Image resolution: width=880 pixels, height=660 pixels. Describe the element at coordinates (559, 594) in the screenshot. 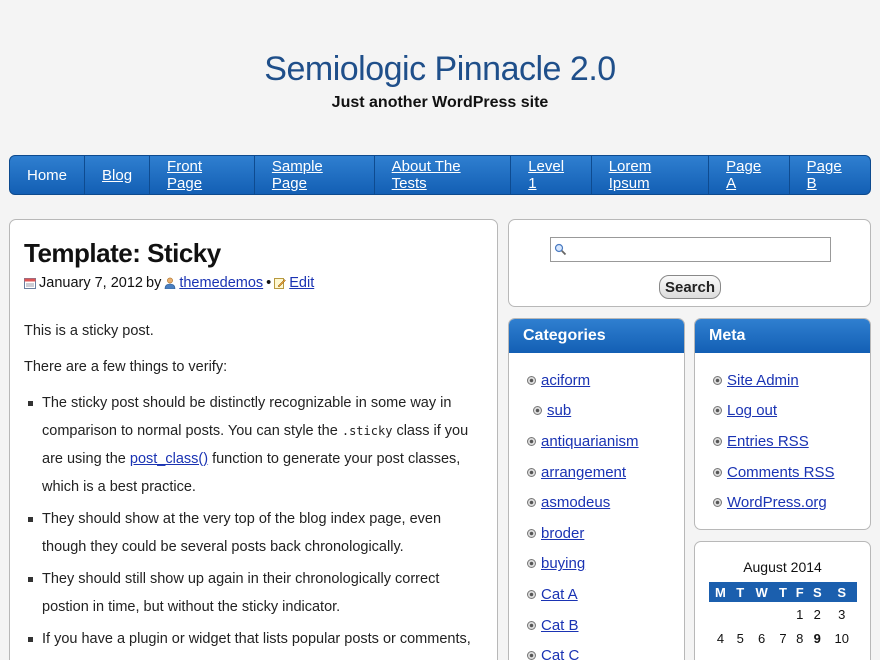

I see `category-link: Cat A` at that location.